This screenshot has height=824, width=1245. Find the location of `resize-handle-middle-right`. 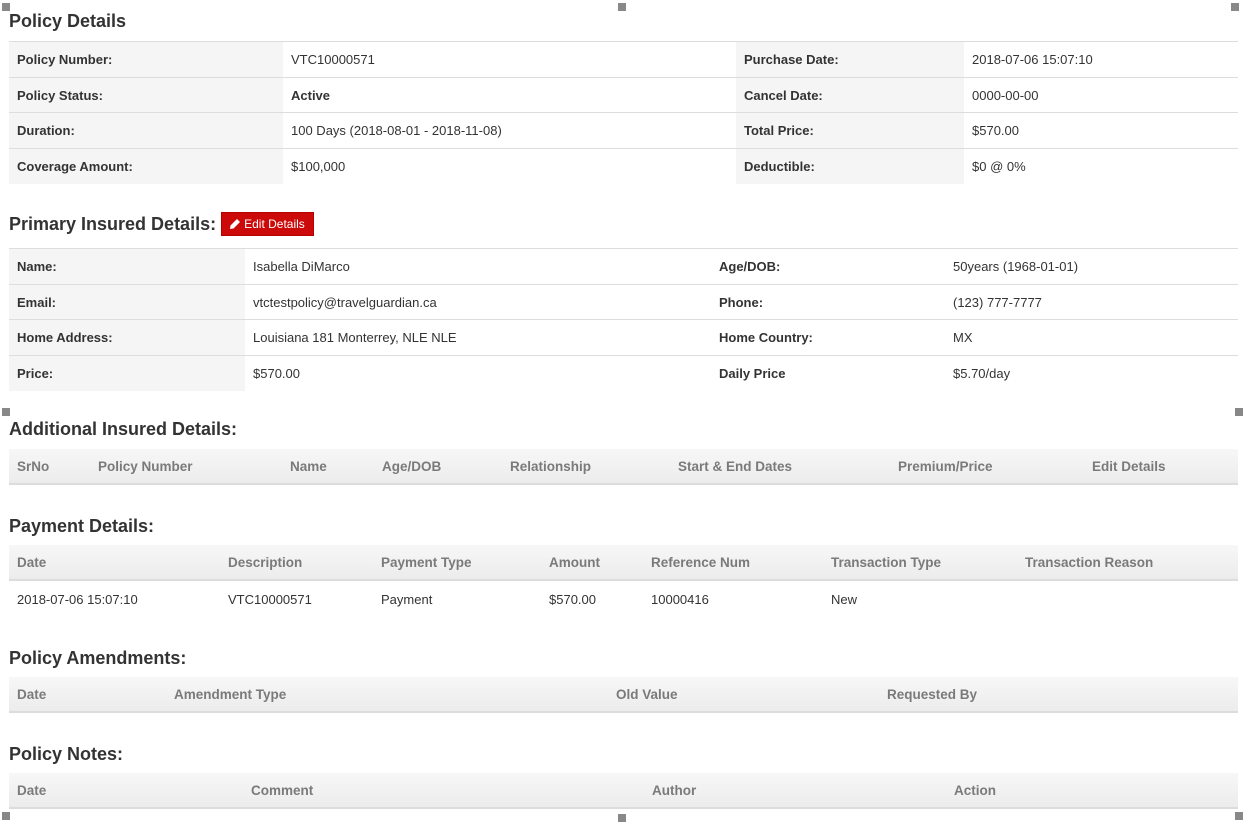

resize-handle-middle-right is located at coordinates (1239, 412).